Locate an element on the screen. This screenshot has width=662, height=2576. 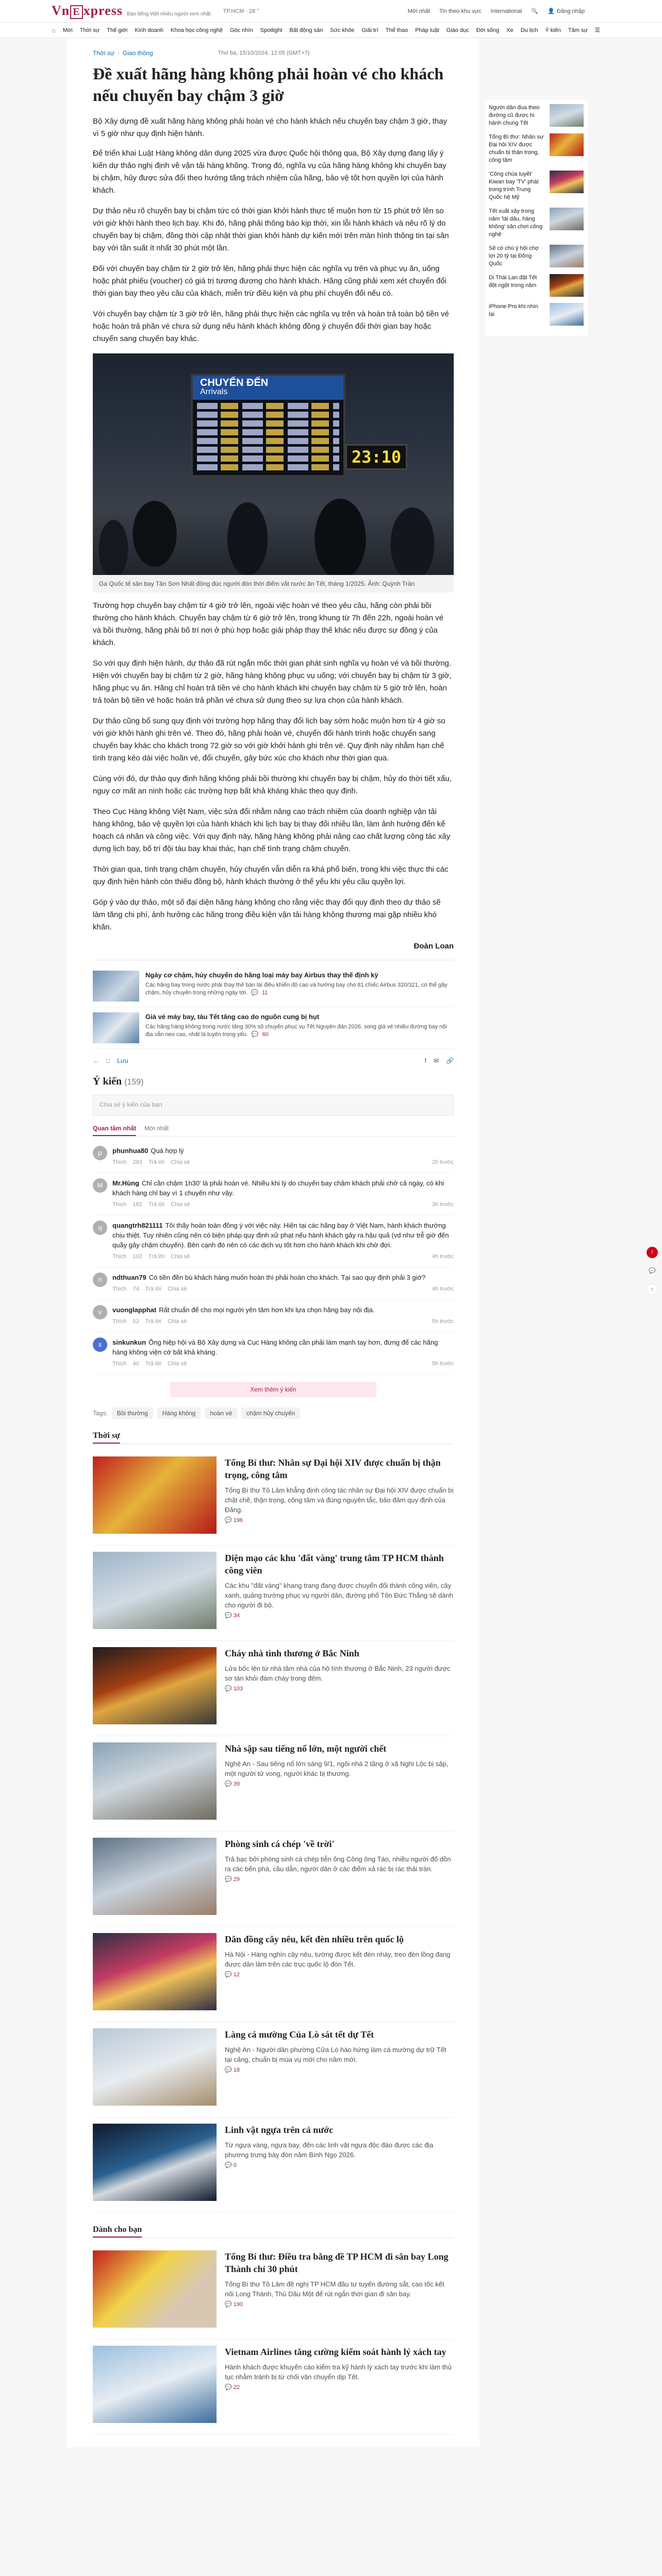
international-link: International is located at coordinates (506, 11).